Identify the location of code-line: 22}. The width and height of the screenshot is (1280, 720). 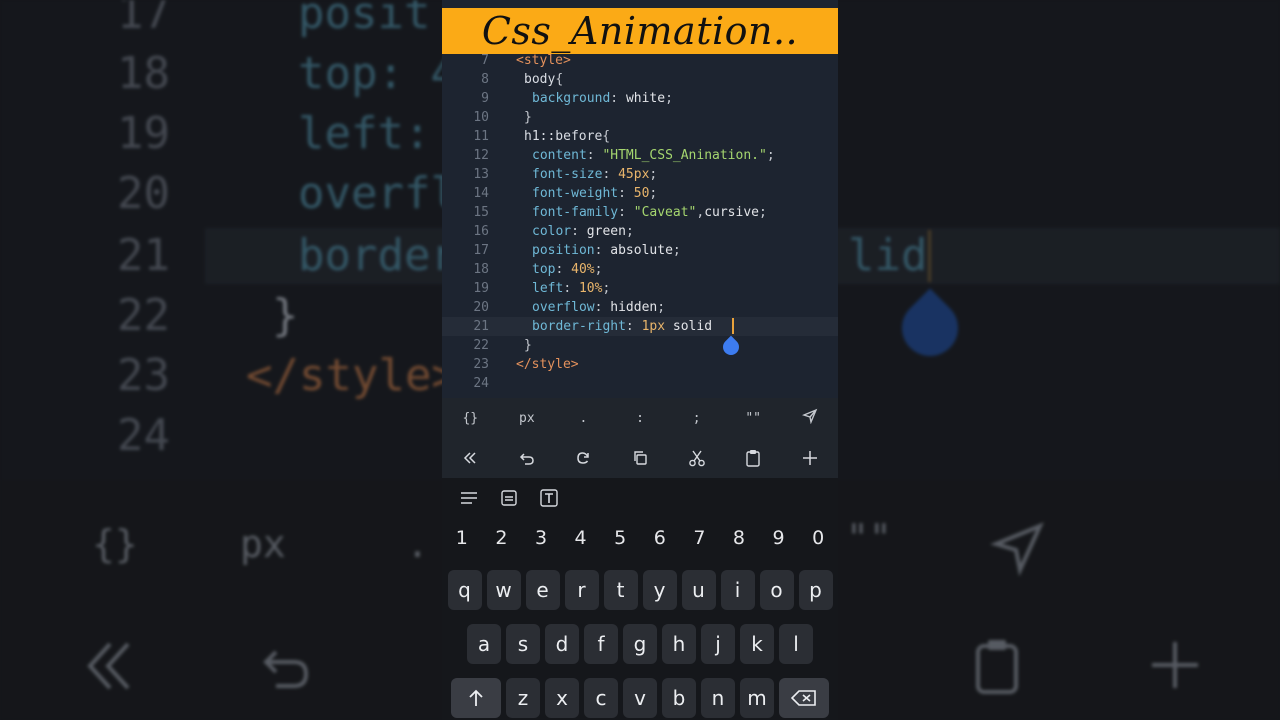
(640, 345).